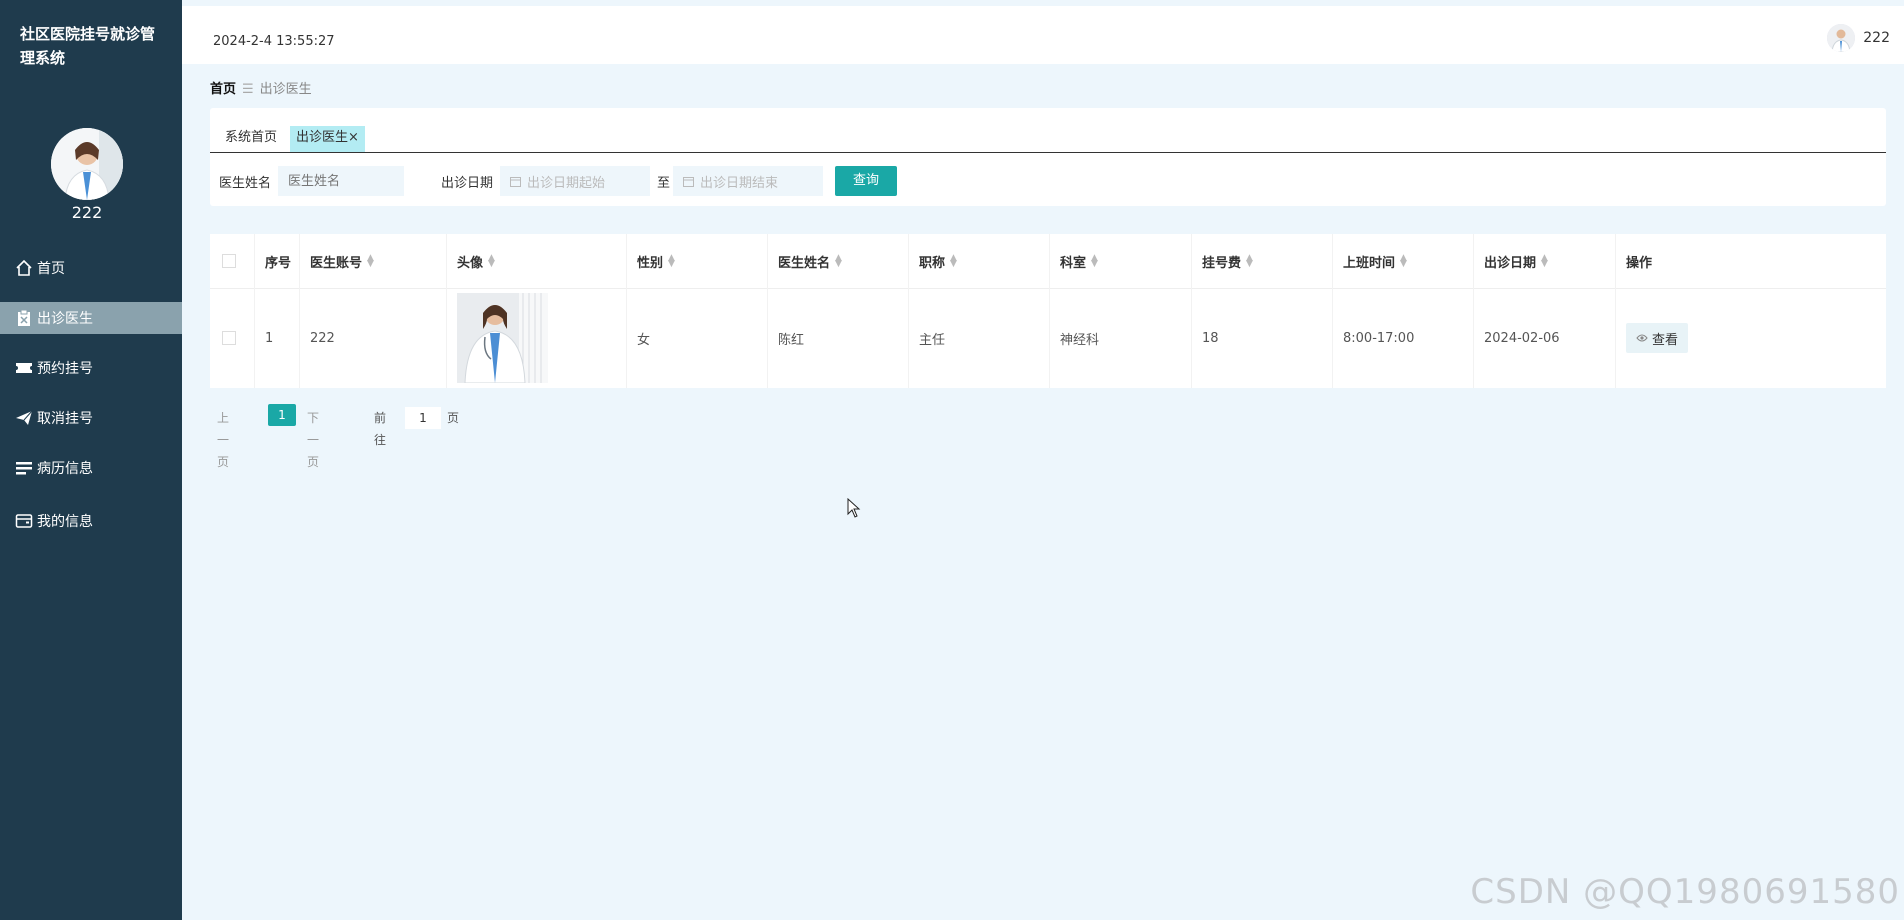 This screenshot has width=1904, height=920. Describe the element at coordinates (353, 137) in the screenshot. I see `close-icon: ×` at that location.